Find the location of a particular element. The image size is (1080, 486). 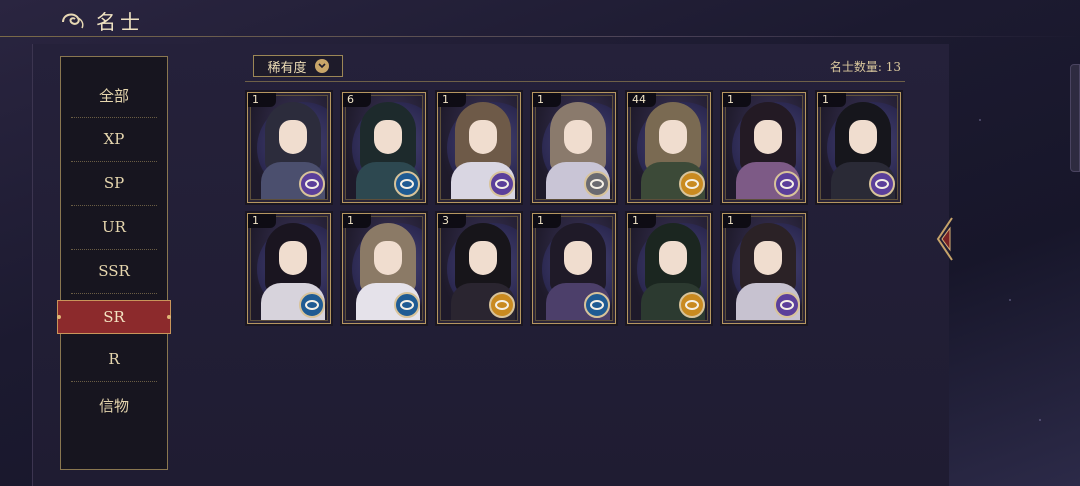

sidebar-item-label: 全部 is located at coordinates (113, 95).